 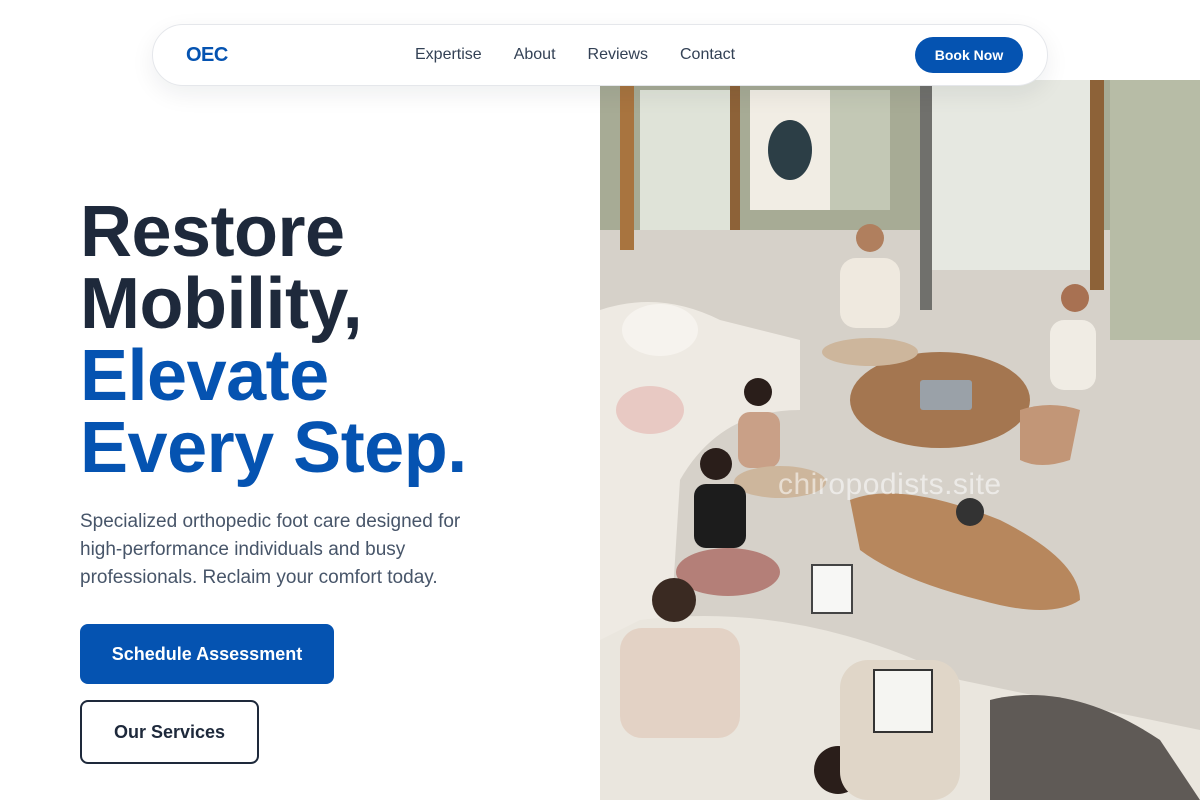 I want to click on nav-link-expertise: Expertise, so click(x=448, y=55).